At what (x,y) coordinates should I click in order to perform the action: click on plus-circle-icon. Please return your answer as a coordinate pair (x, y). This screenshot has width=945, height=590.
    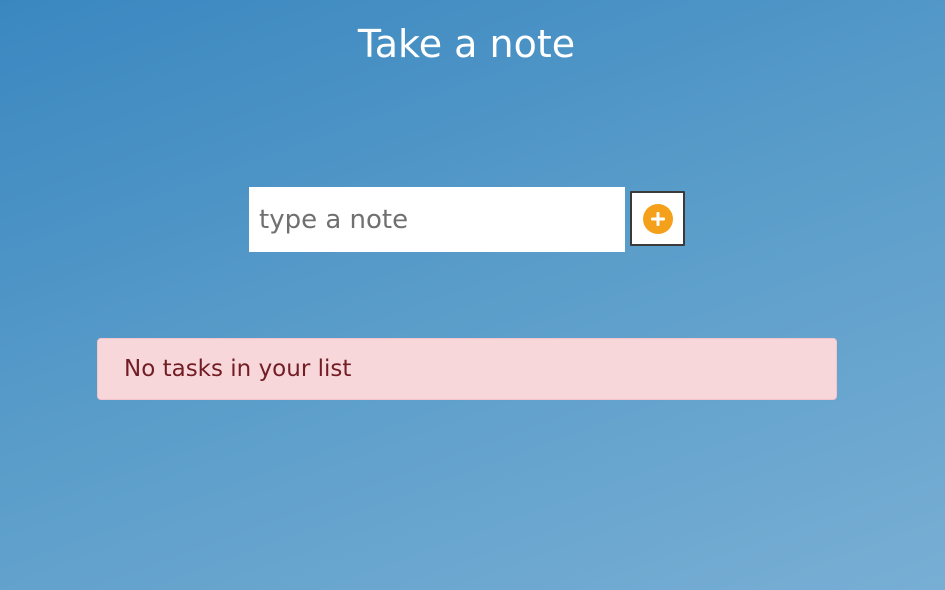
    Looking at the image, I should click on (657, 218).